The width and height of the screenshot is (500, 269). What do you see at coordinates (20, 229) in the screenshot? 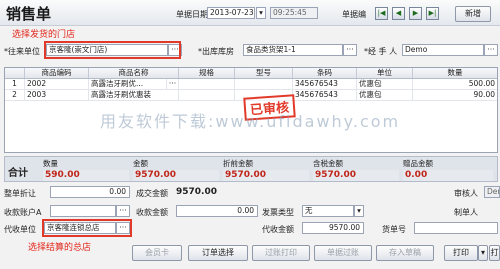
I see `proxy-label: 代收单位` at bounding box center [20, 229].